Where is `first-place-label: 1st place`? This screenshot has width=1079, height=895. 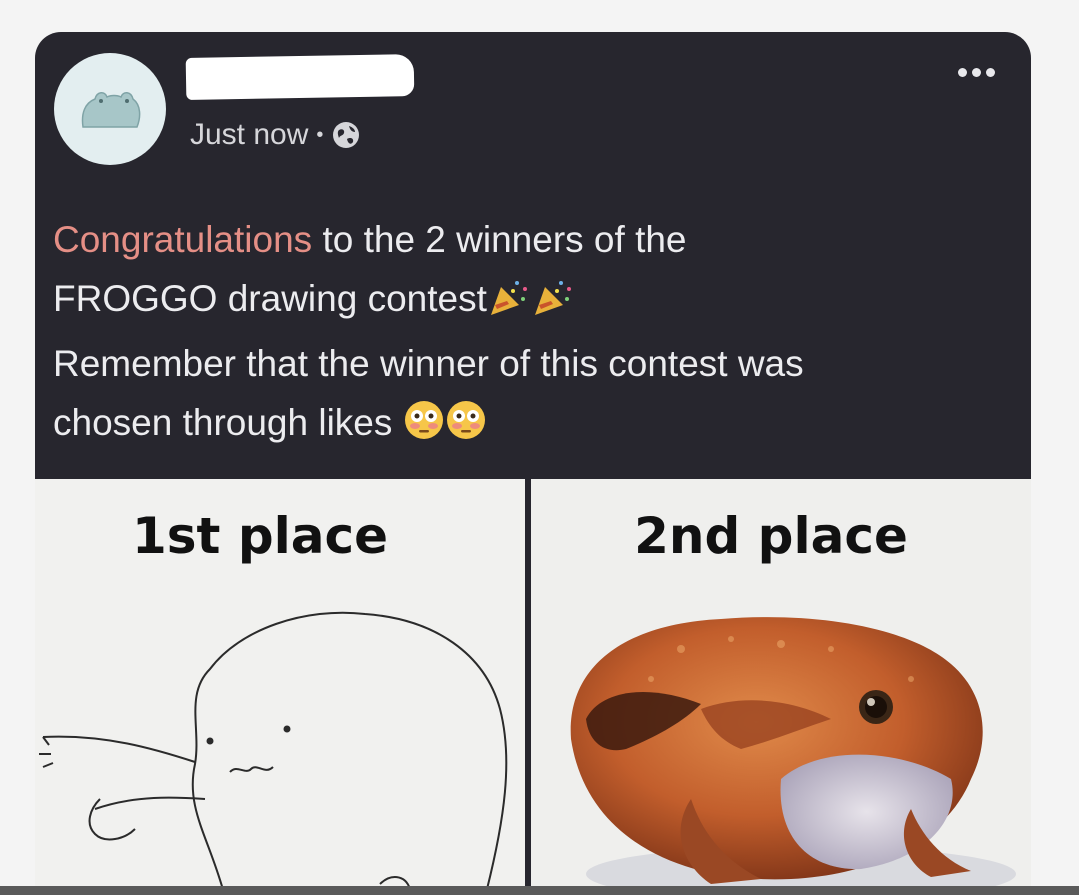
first-place-label: 1st place is located at coordinates (260, 536).